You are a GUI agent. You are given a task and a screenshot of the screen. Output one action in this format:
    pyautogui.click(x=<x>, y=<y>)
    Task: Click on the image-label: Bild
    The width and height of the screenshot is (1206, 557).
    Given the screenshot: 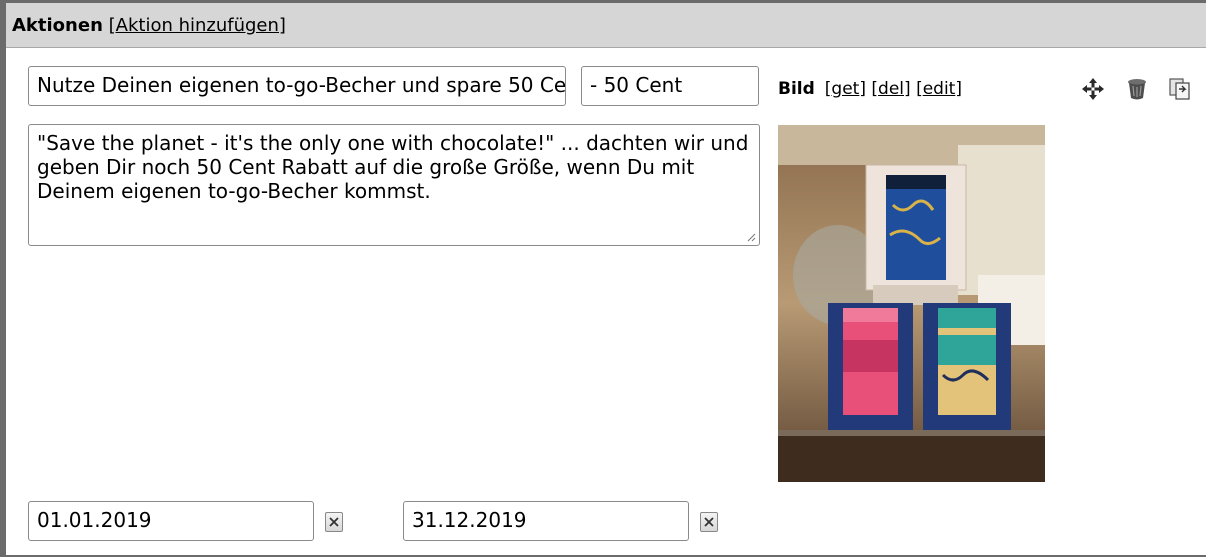 What is the action you would take?
    pyautogui.click(x=796, y=89)
    